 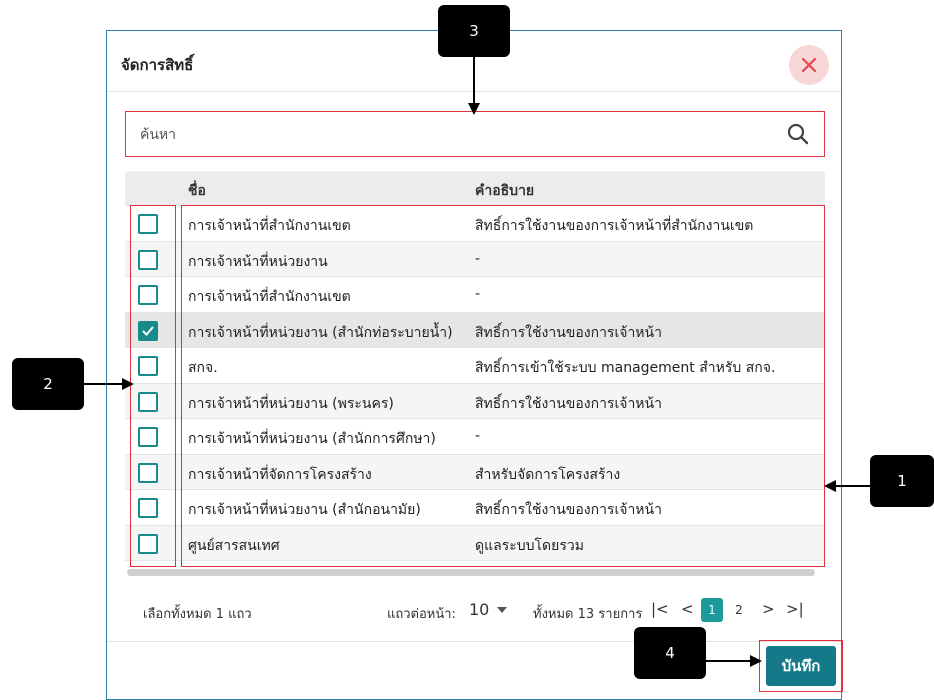 I want to click on header-name: ชื่อ, so click(x=197, y=191).